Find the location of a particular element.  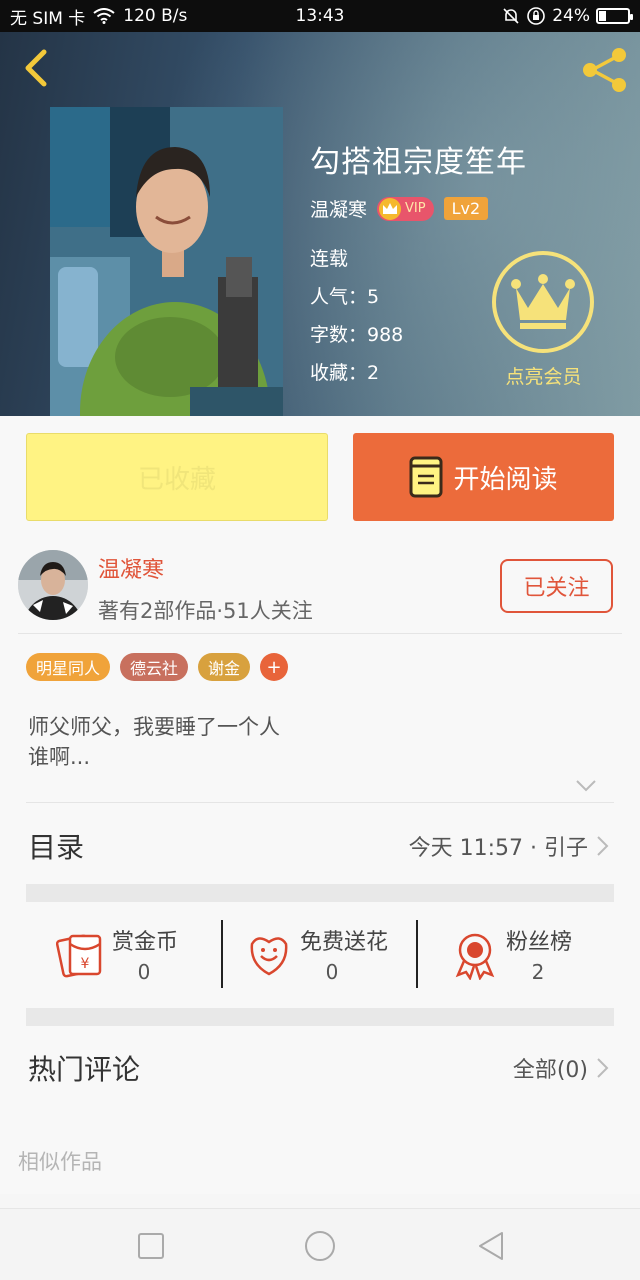

red-envelope-icon: ¥ is located at coordinates (79, 956).